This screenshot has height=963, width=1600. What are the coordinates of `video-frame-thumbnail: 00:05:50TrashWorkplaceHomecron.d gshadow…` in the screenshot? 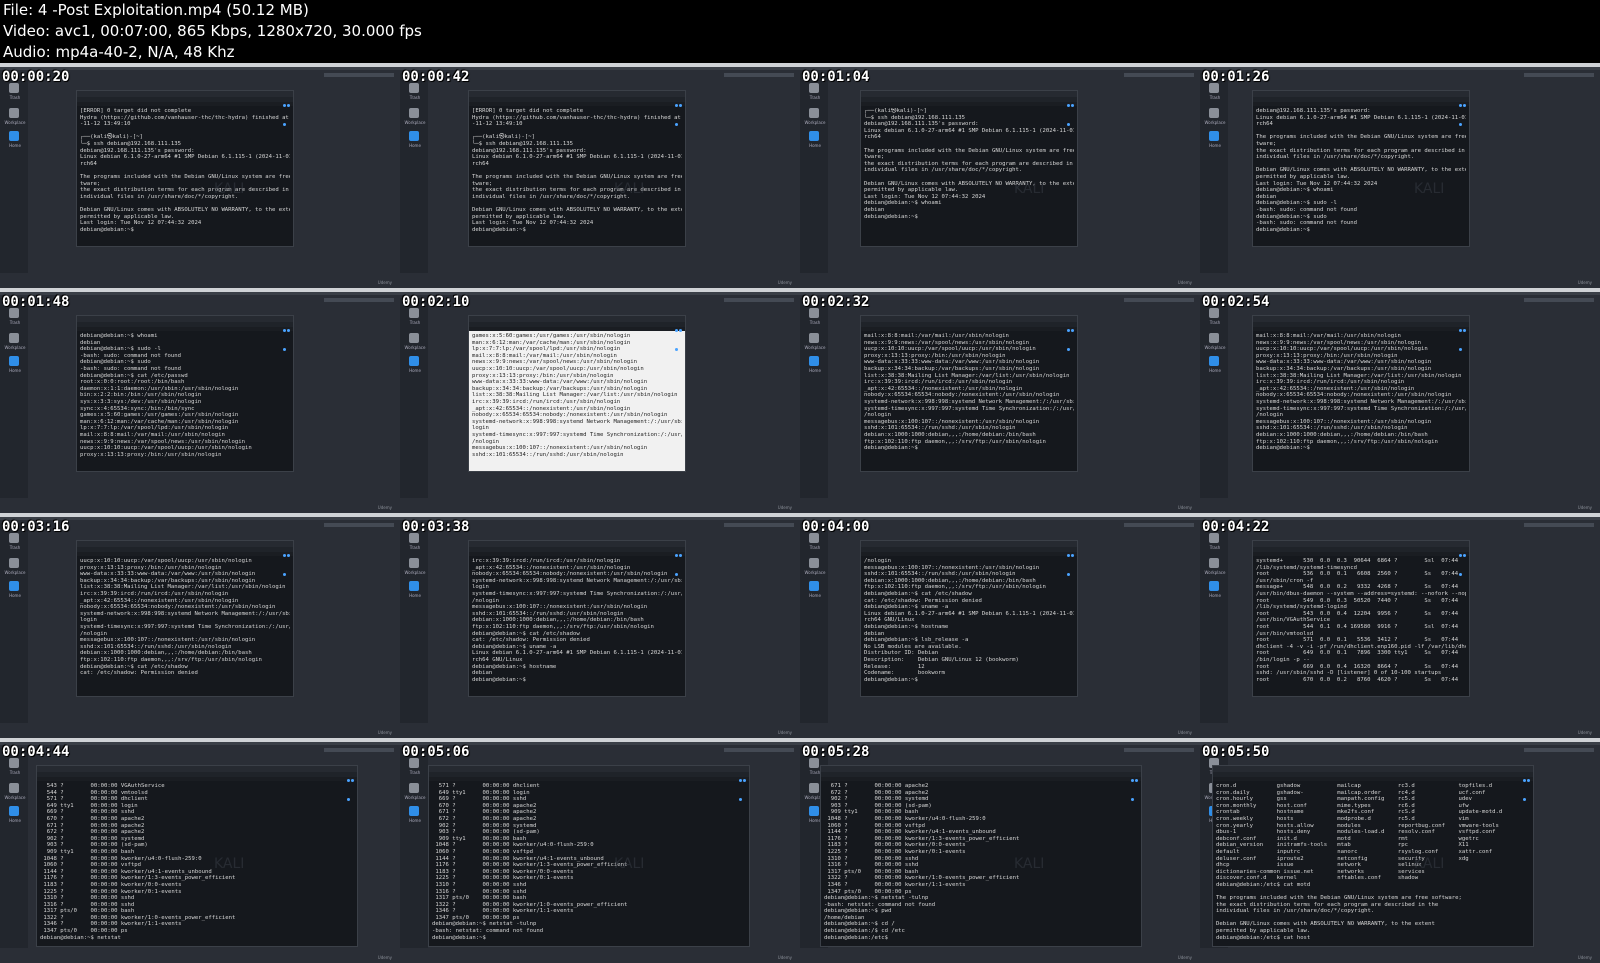 It's located at (1400, 850).